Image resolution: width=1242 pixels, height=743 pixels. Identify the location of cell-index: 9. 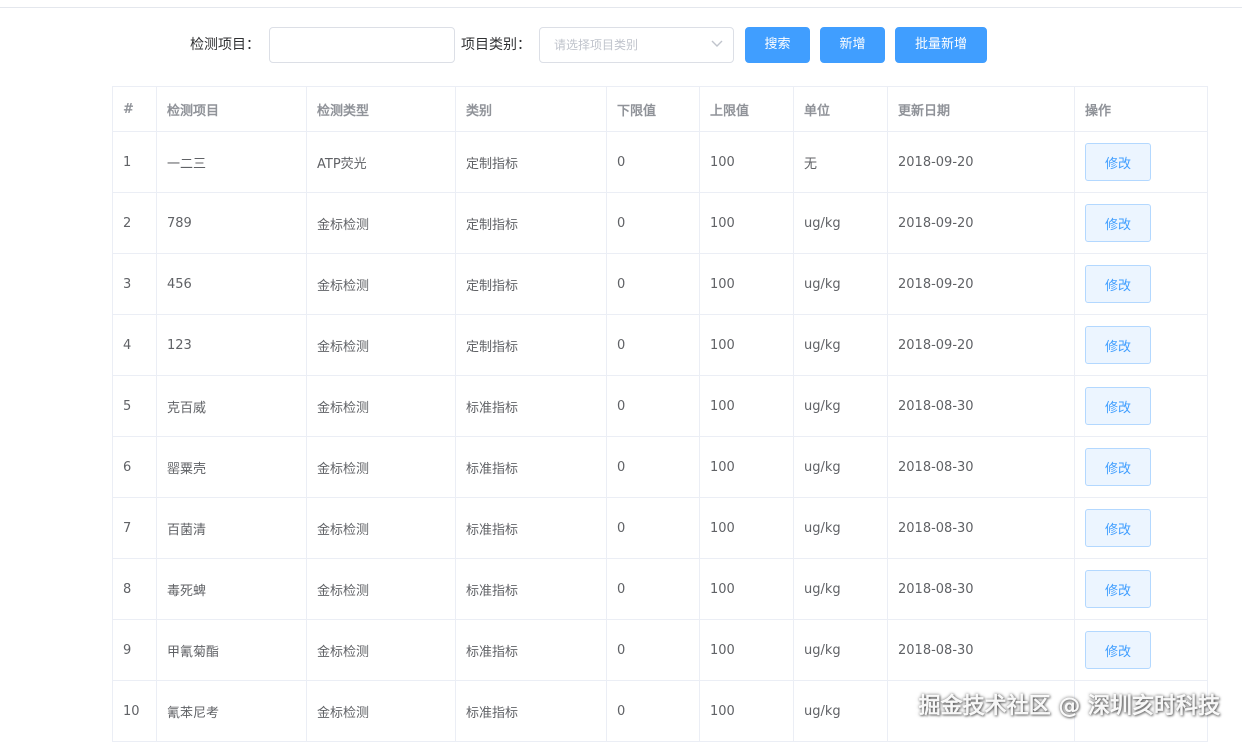
(134, 650).